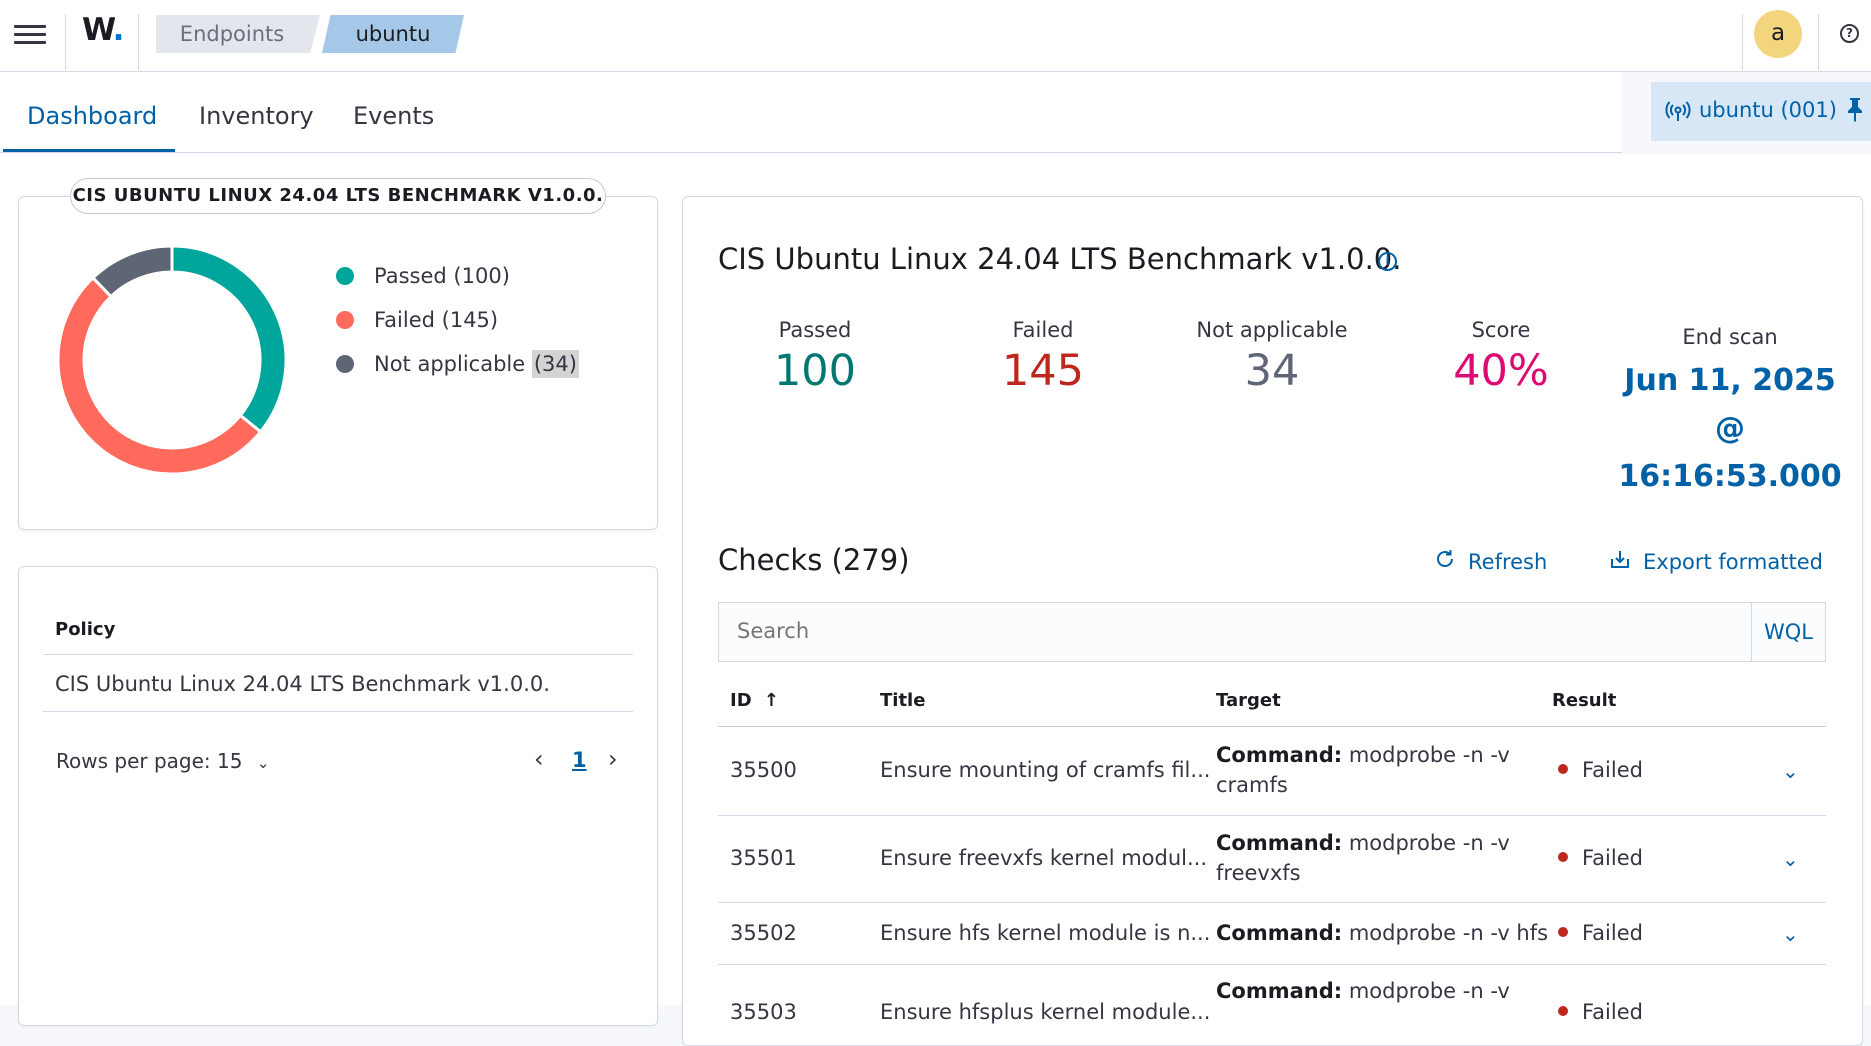 The width and height of the screenshot is (1871, 1046). What do you see at coordinates (1248, 700) in the screenshot?
I see `column-header-target: Target` at bounding box center [1248, 700].